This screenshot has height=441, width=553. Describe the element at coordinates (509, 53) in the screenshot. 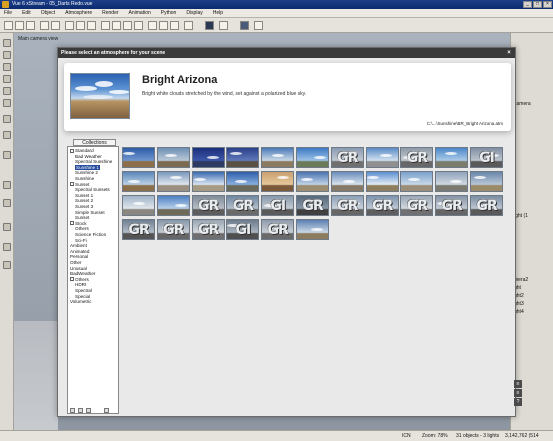

I see `dialog-close-button: ×` at that location.